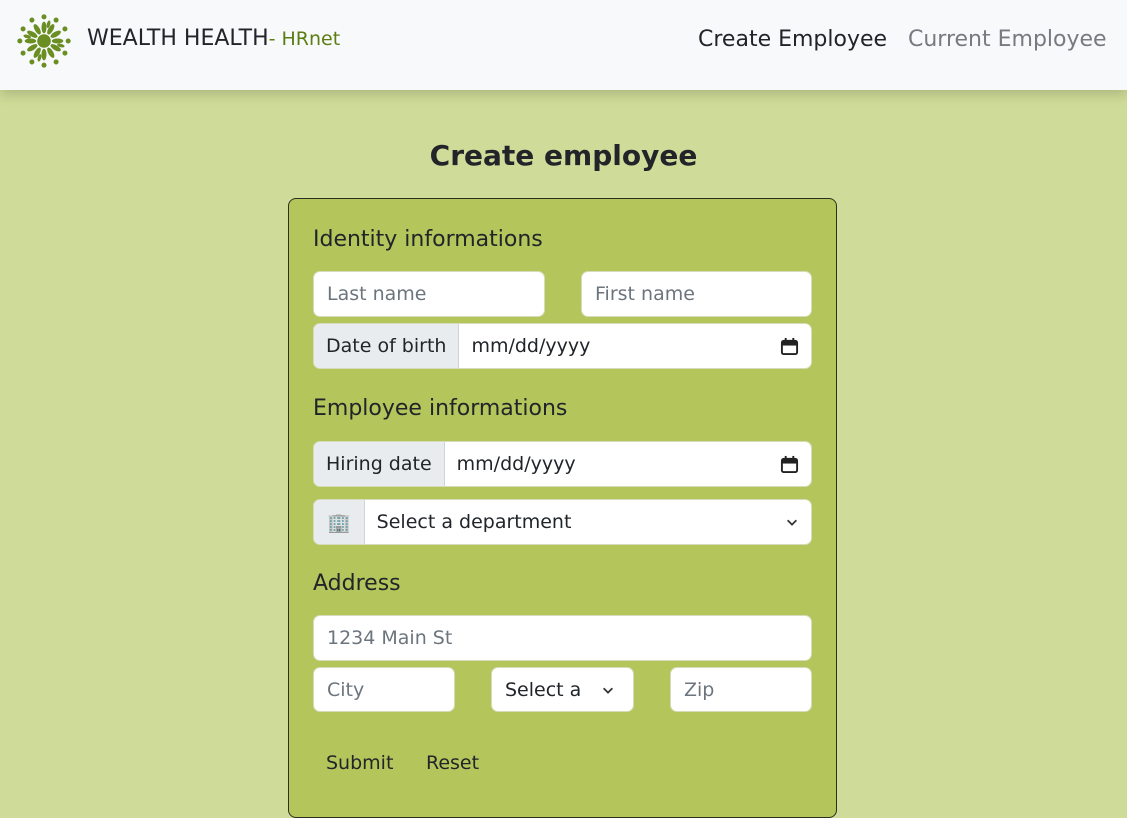  What do you see at coordinates (429, 294) in the screenshot?
I see `last-name-input: Last name` at bounding box center [429, 294].